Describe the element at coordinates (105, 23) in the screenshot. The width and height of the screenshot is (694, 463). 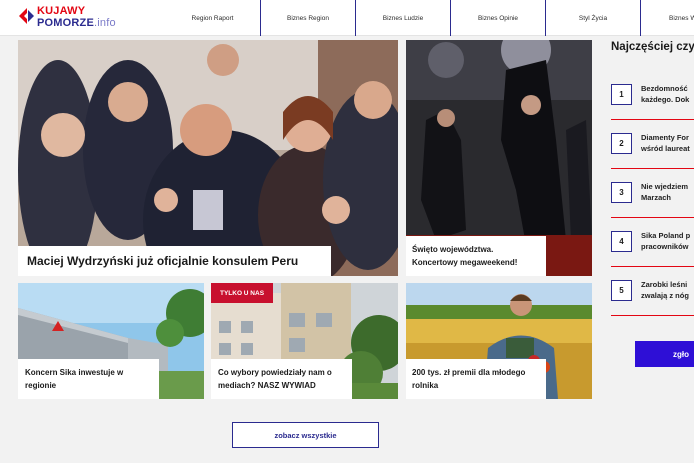
I see `logo-suffix: .info` at that location.